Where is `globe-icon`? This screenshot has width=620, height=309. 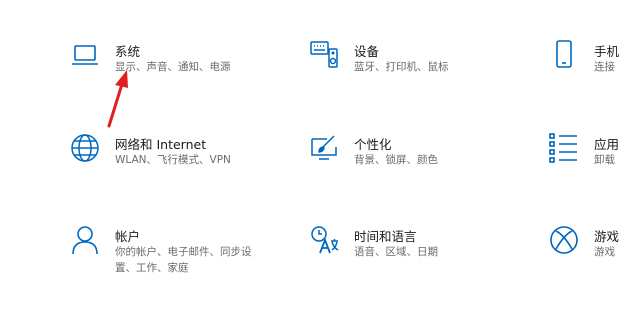 globe-icon is located at coordinates (85, 148).